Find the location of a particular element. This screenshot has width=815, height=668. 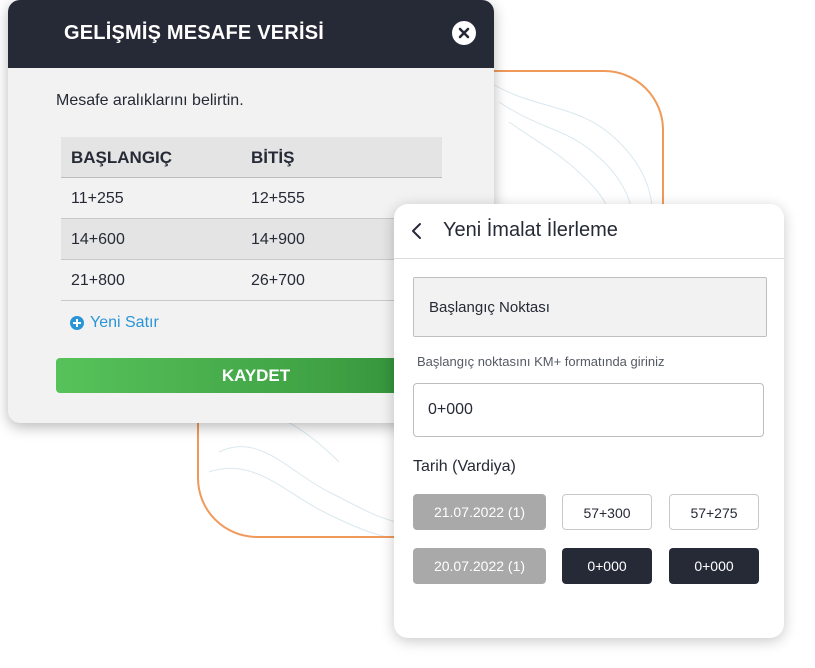

modal-header: GELİŞMİŞ MESAFE VERİSİ is located at coordinates (251, 34).